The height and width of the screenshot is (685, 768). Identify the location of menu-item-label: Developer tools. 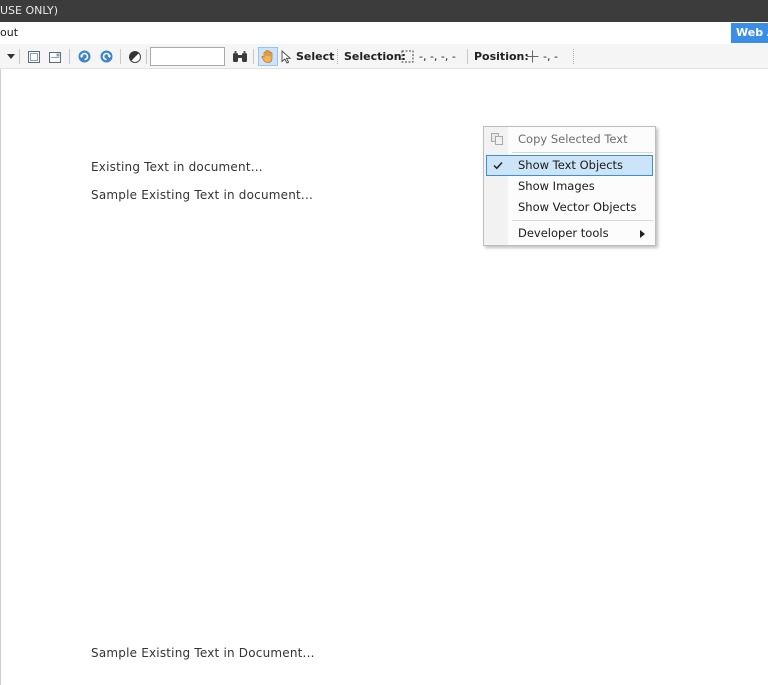
(563, 233).